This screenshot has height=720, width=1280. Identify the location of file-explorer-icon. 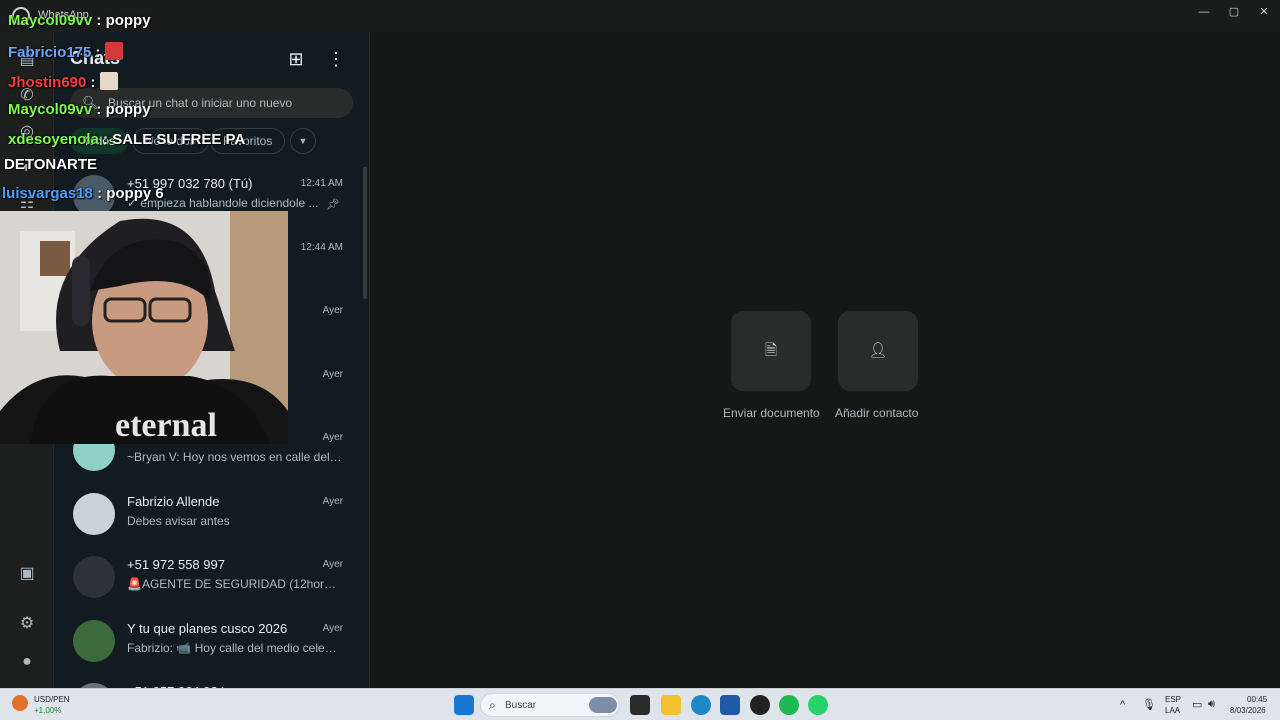
(671, 705).